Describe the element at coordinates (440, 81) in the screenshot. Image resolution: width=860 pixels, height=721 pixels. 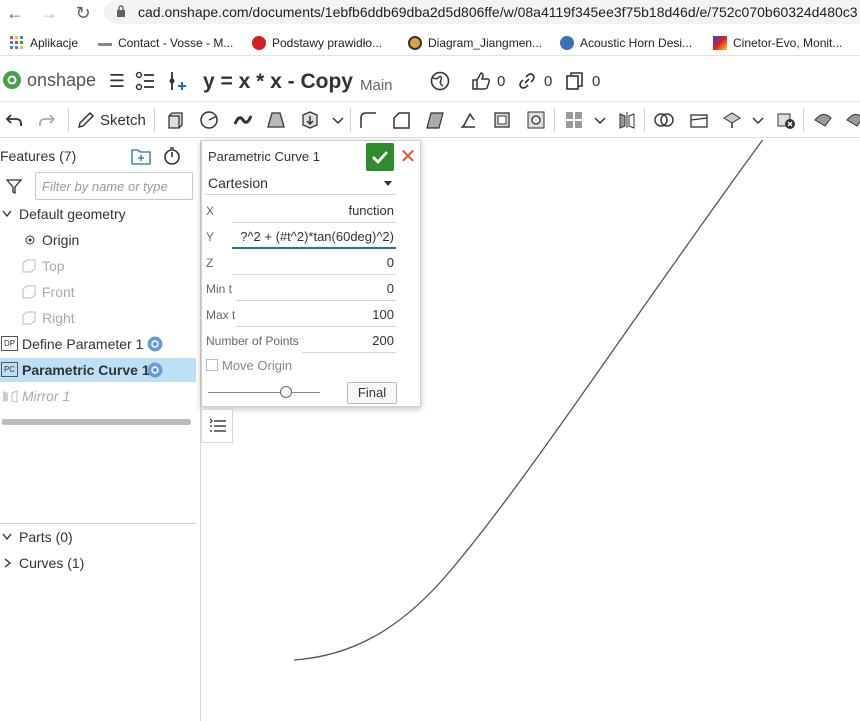
I see `globe-icon` at that location.